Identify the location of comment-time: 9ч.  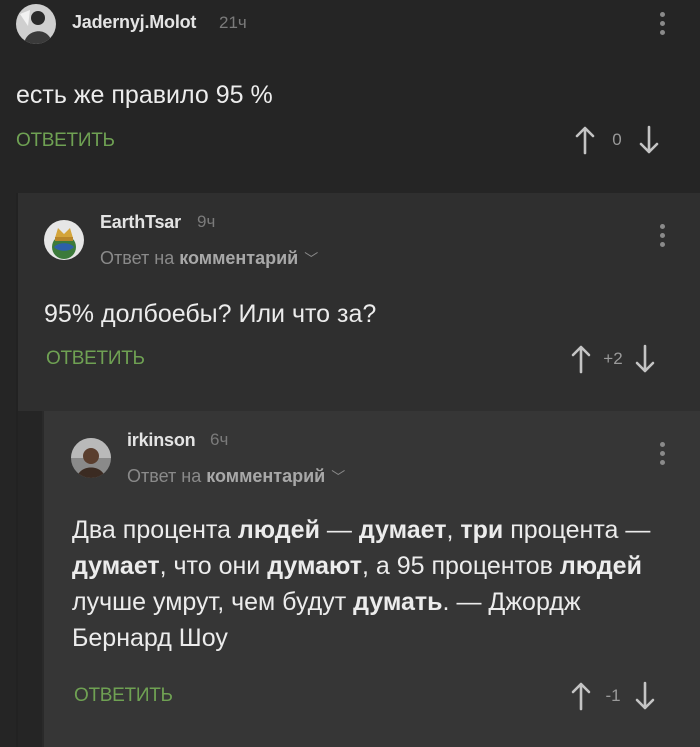
(206, 221).